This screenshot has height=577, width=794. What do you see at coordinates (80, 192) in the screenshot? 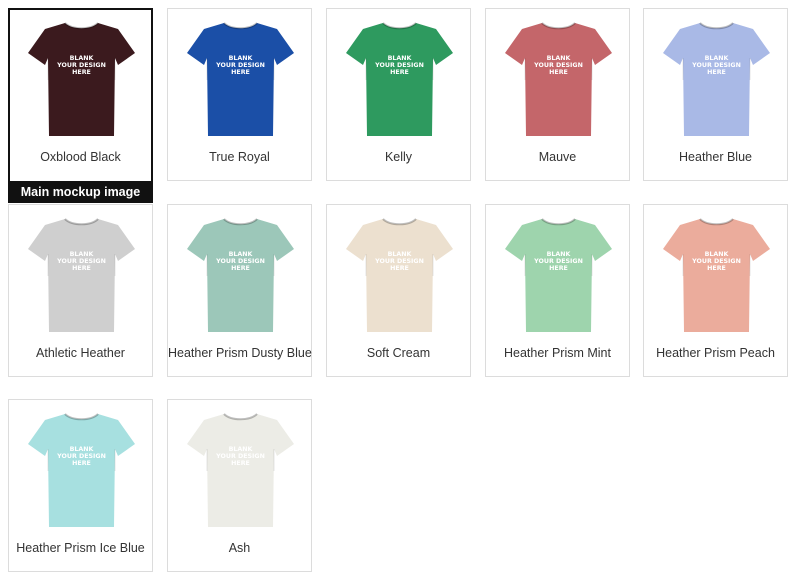
I see `main-mockup-badge: Main mockup image` at bounding box center [80, 192].